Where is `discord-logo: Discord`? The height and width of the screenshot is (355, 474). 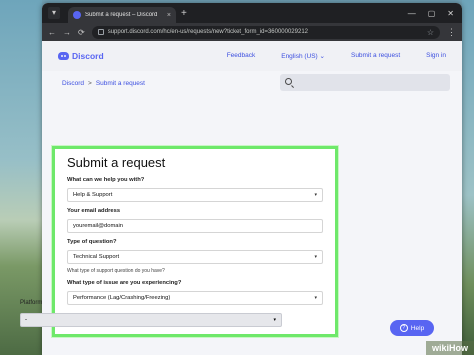 discord-logo: Discord is located at coordinates (81, 56).